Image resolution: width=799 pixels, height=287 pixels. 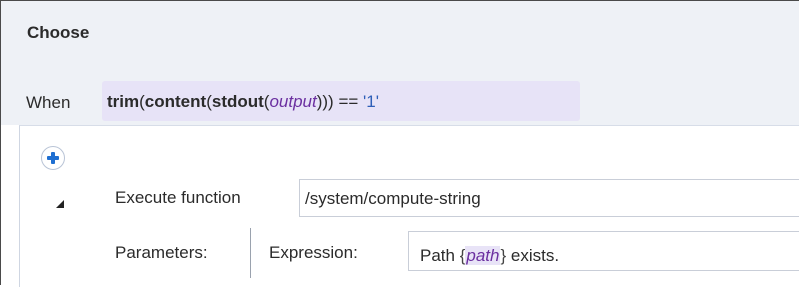 I want to click on expr-operator: ==, so click(x=348, y=101).